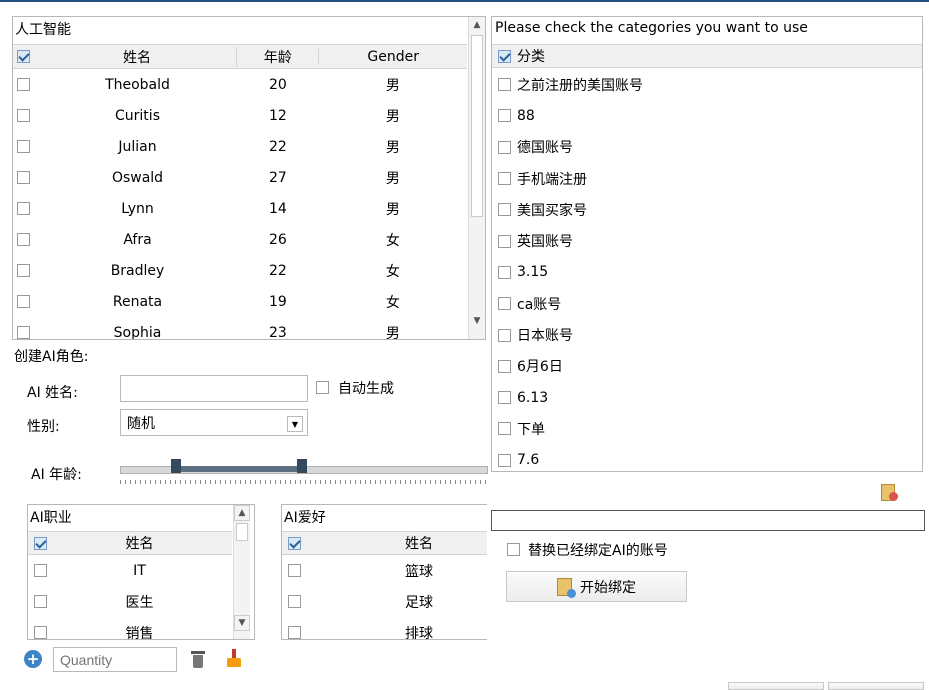  I want to click on chevron-down-icon: ▼, so click(295, 424).